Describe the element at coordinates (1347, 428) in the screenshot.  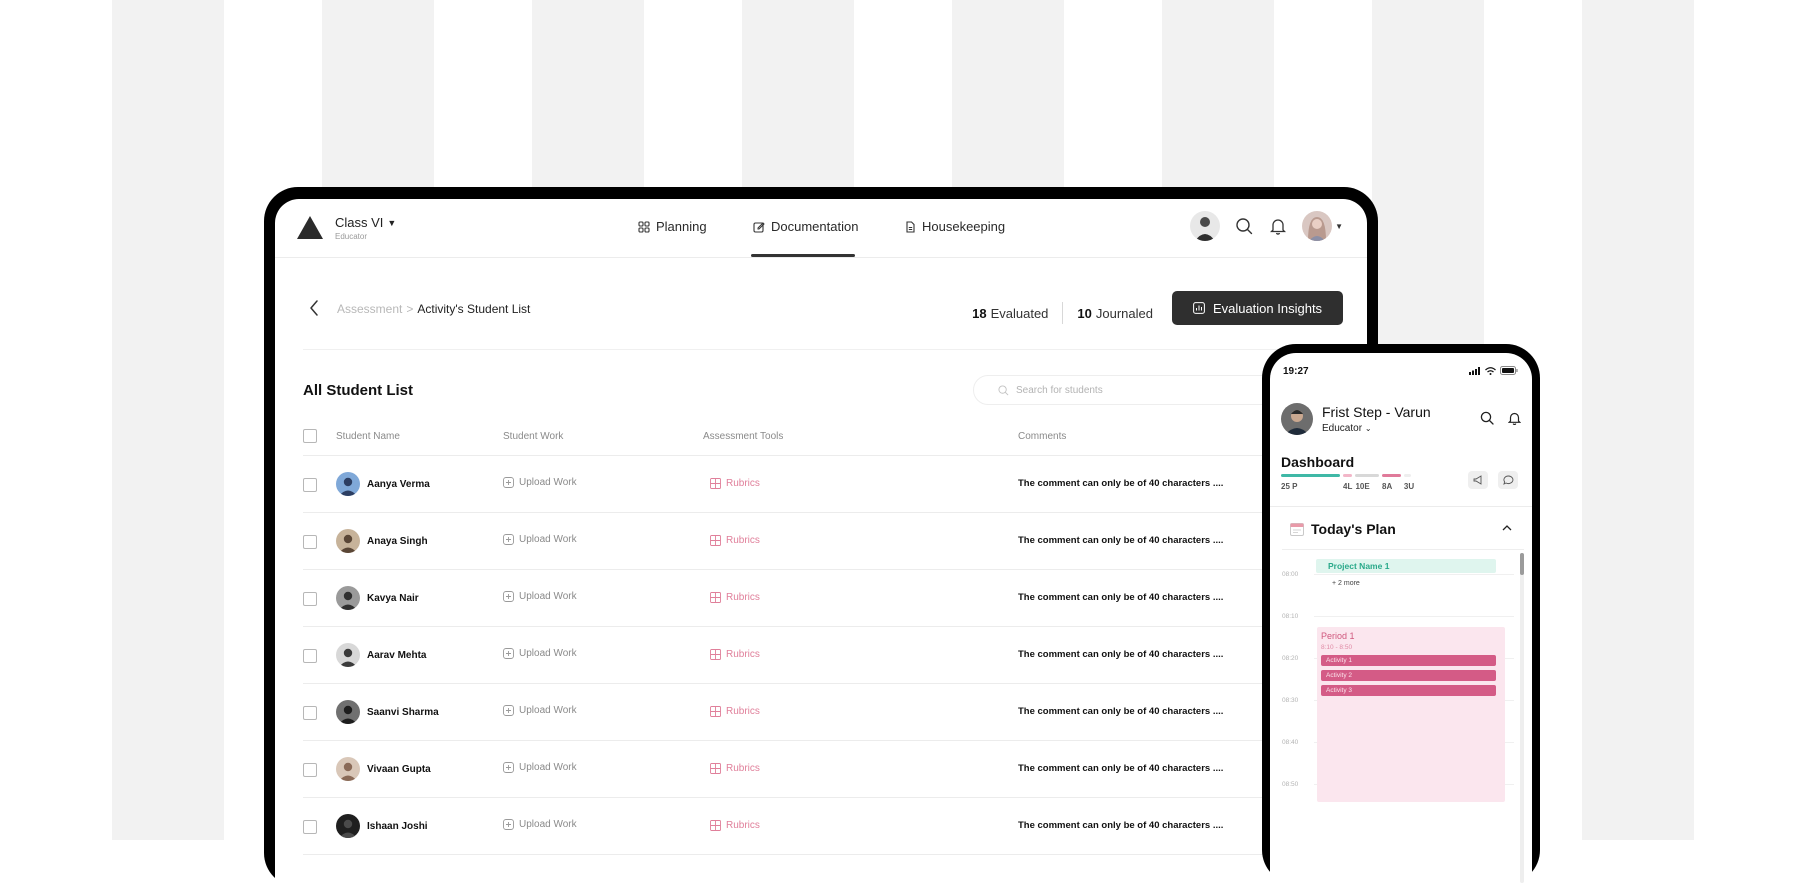
I see `role-selector: Educator ⌄` at that location.